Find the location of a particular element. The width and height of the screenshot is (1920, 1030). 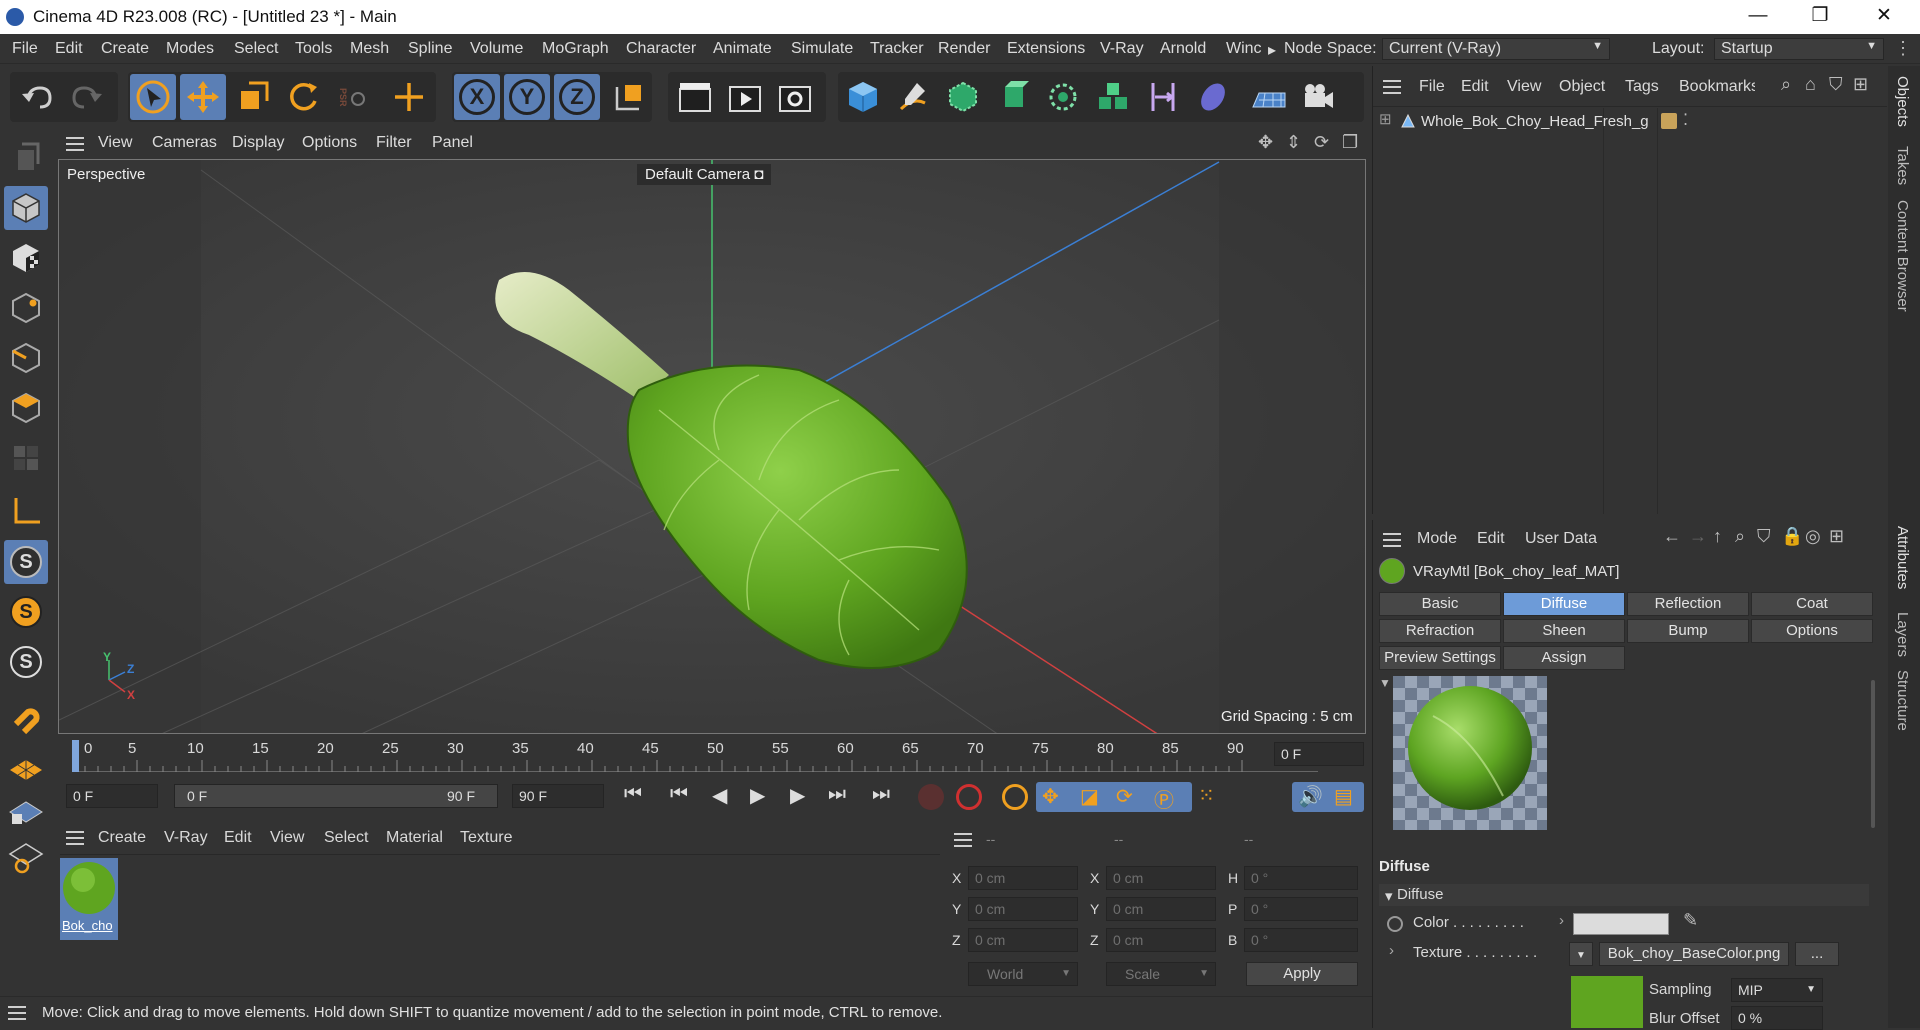

snap-magnet-icon is located at coordinates (26, 718).